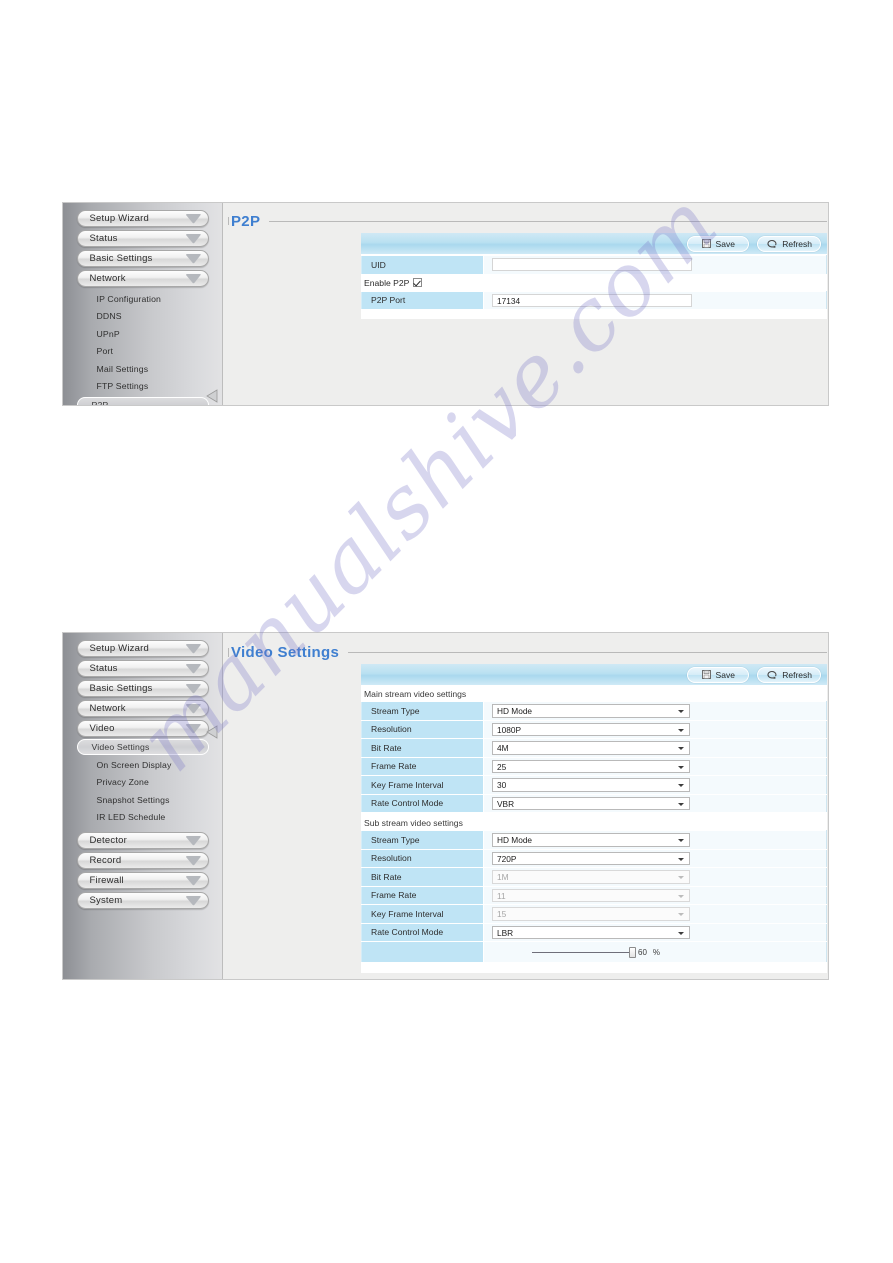  Describe the element at coordinates (591, 895) in the screenshot. I see `sub-frame-rate-select: 11` at that location.